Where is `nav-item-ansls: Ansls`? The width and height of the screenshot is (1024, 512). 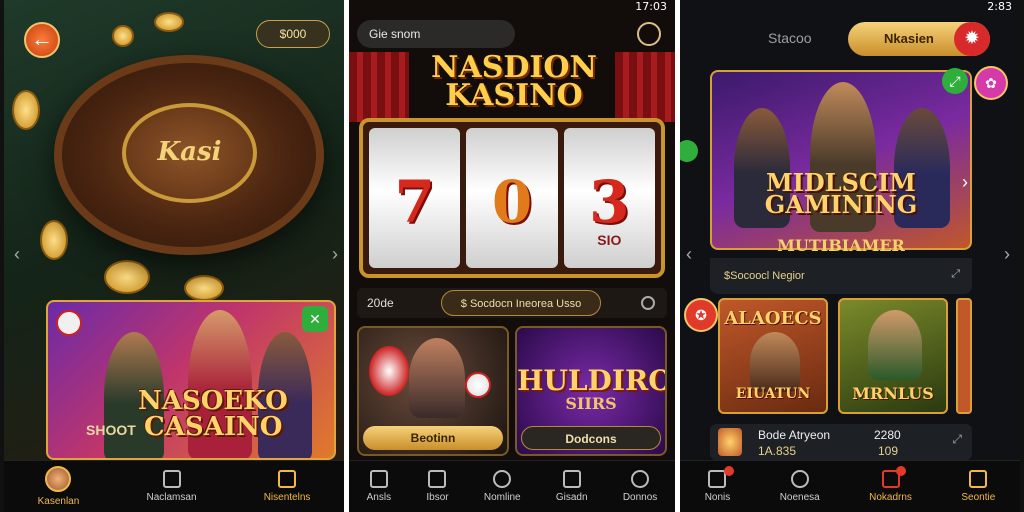 nav-item-ansls: Ansls is located at coordinates (379, 486).